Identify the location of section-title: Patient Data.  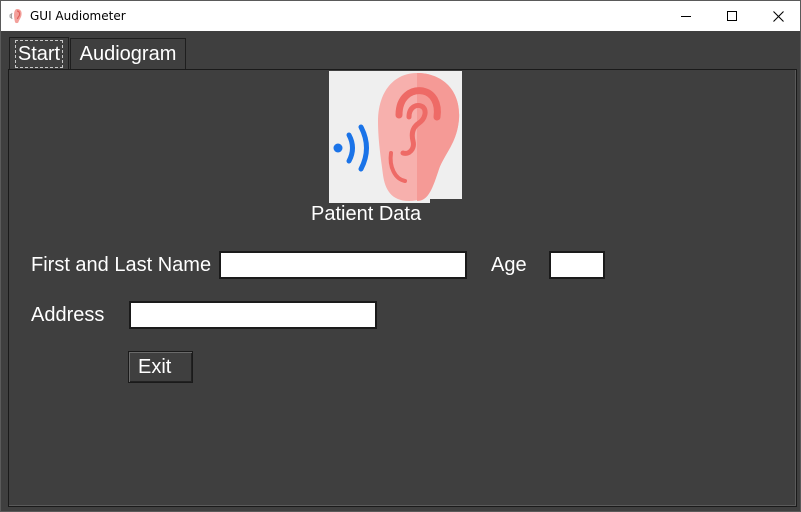
(366, 214).